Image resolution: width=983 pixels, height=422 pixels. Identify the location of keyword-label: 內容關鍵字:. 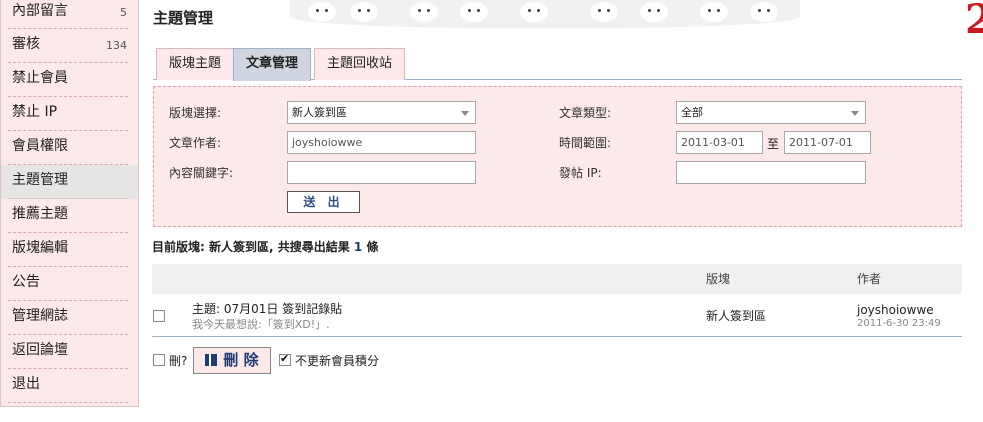
(201, 173).